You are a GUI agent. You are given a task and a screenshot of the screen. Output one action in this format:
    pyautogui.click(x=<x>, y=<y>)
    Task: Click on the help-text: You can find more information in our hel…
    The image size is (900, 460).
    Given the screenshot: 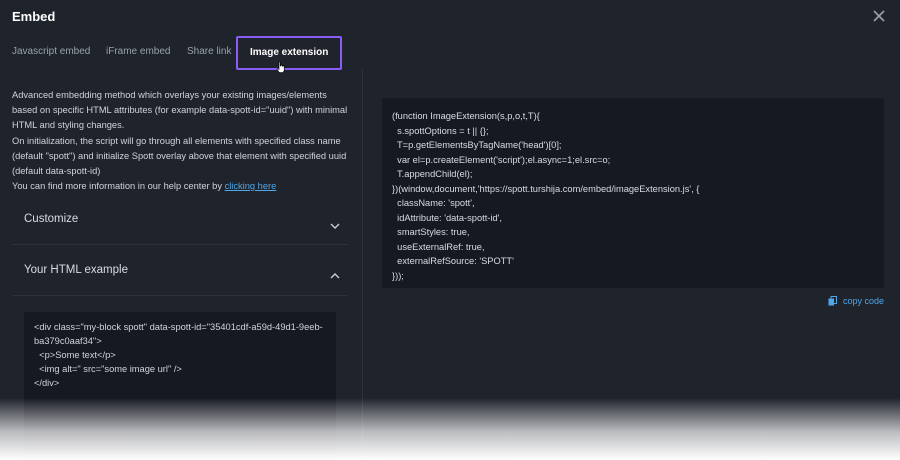 What is the action you would take?
    pyautogui.click(x=117, y=186)
    